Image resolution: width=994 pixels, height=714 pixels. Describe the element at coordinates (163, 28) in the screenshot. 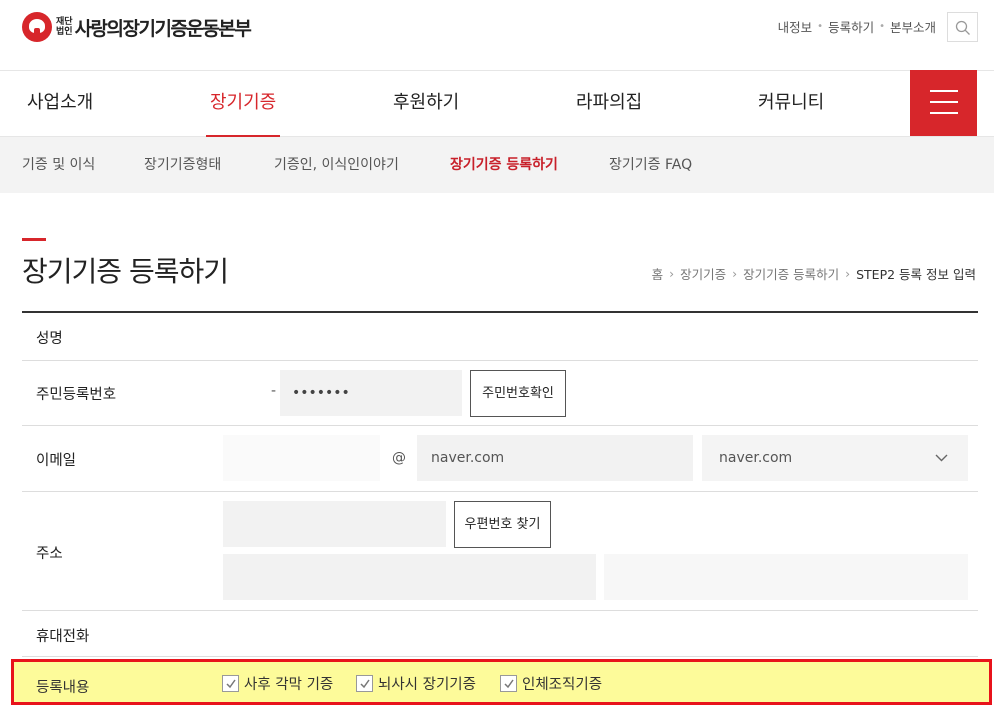

I see `logo-text: 사랑의장기기증운동본부` at that location.